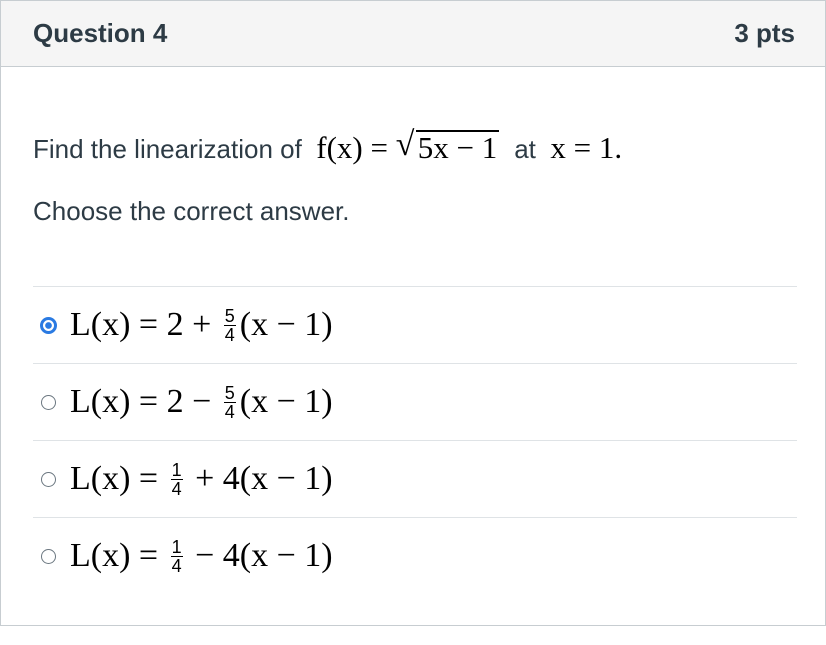 The width and height of the screenshot is (826, 645). I want to click on answer-pre: L(x) = 2 +, so click(145, 324).